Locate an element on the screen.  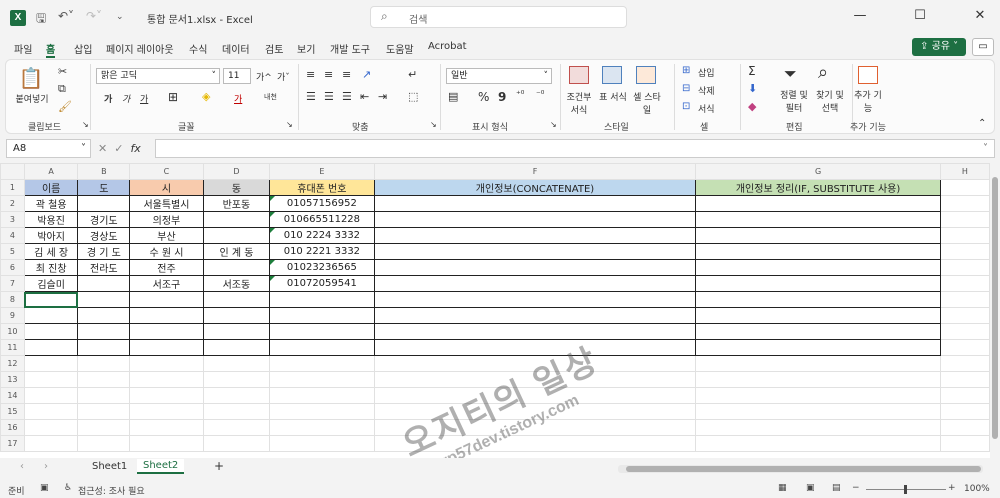
cell: 박아지 is located at coordinates (51, 235).